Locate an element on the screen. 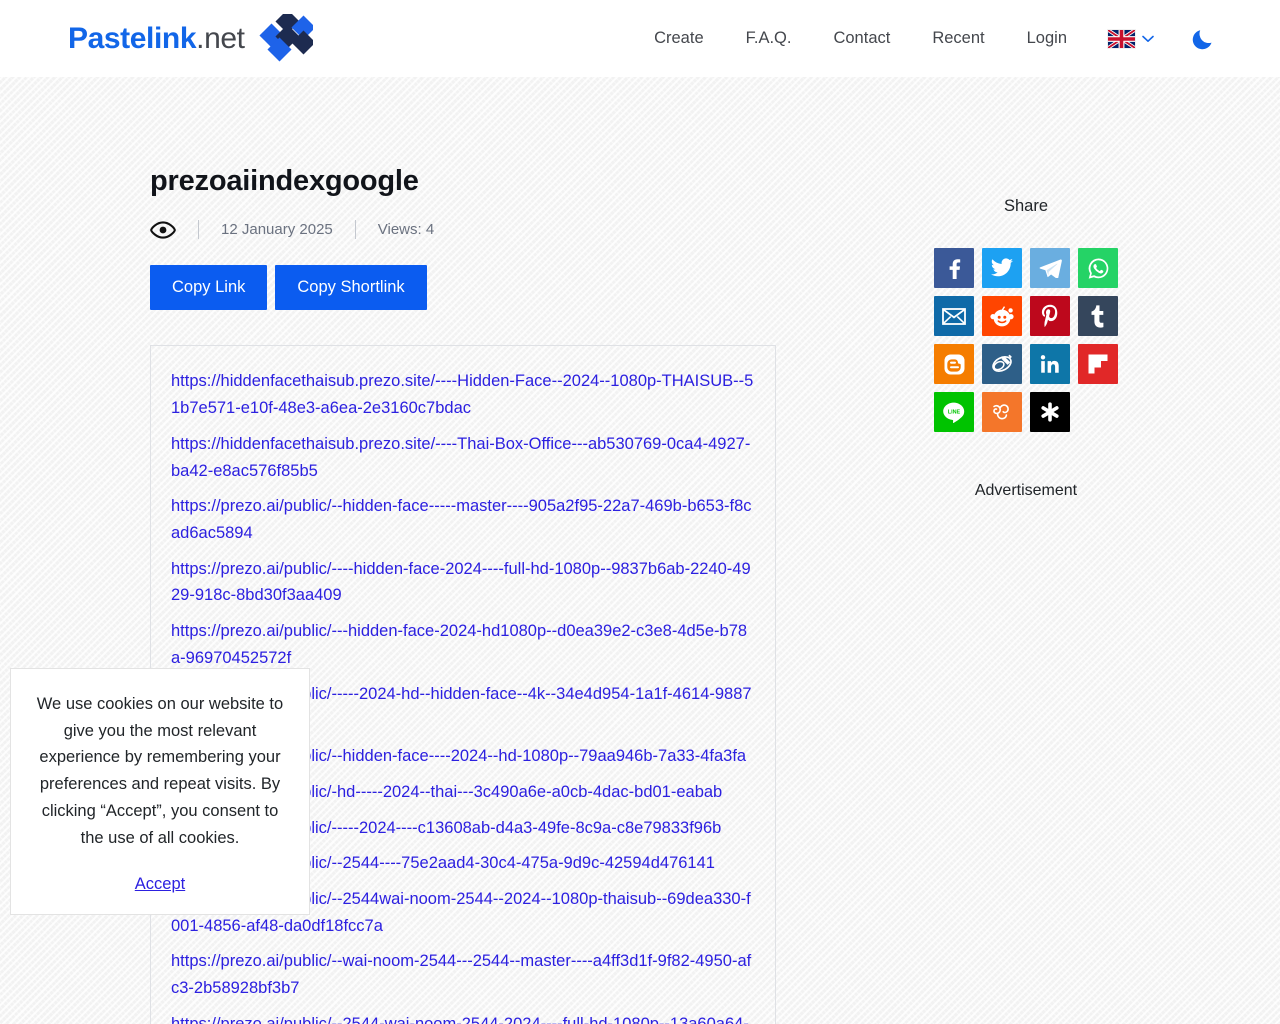 The image size is (1280, 1024). main-navigation: Create F.A.Q. Contact Recent Login is located at coordinates (928, 39).